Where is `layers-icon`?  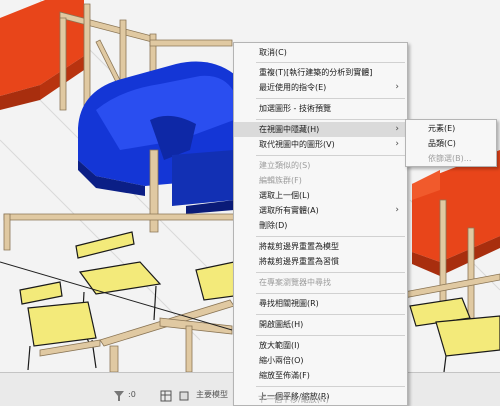 layers-icon is located at coordinates (184, 396).